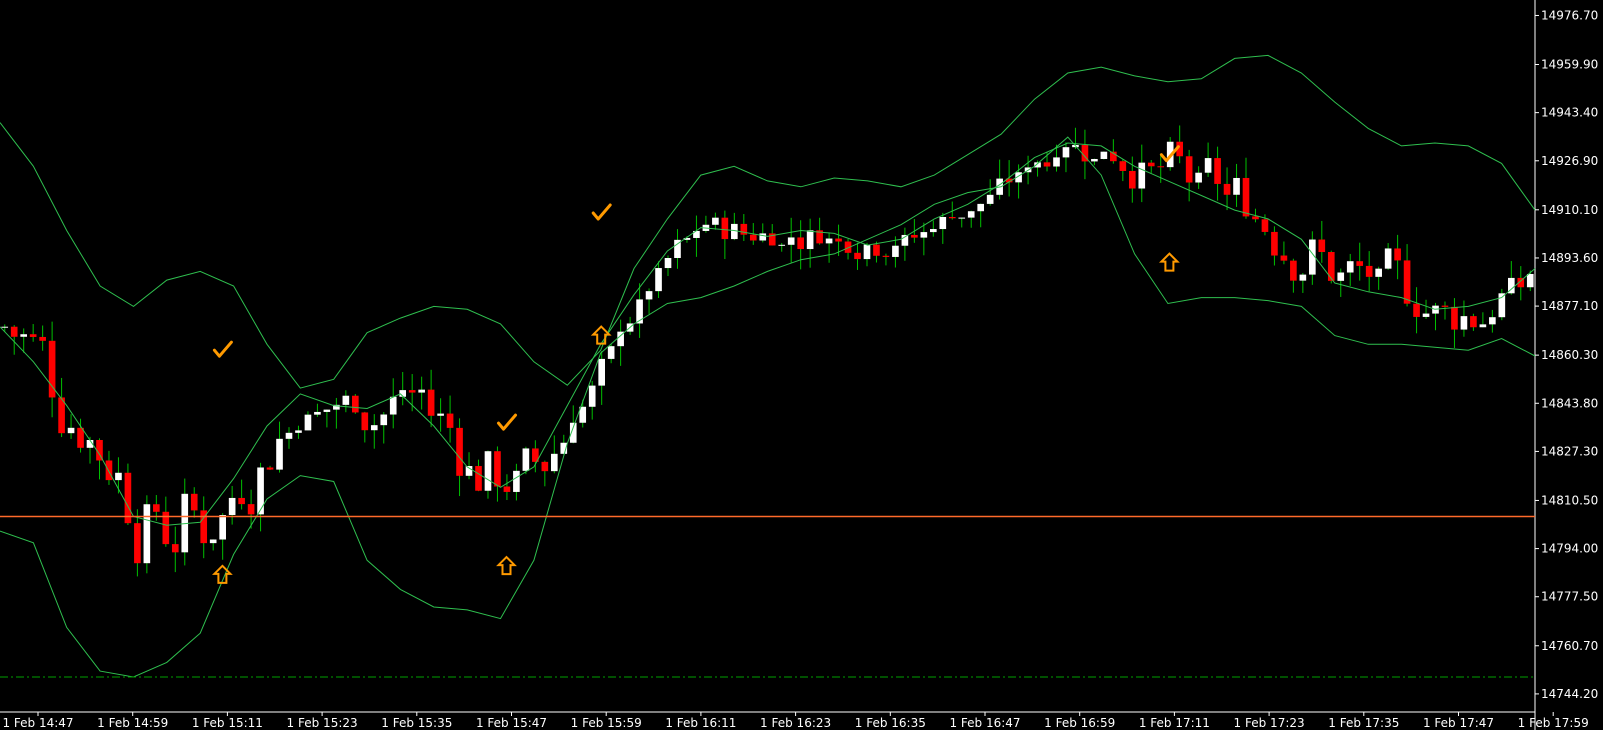  What do you see at coordinates (1569, 258) in the screenshot?
I see `y-tick-label: 14893.60` at bounding box center [1569, 258].